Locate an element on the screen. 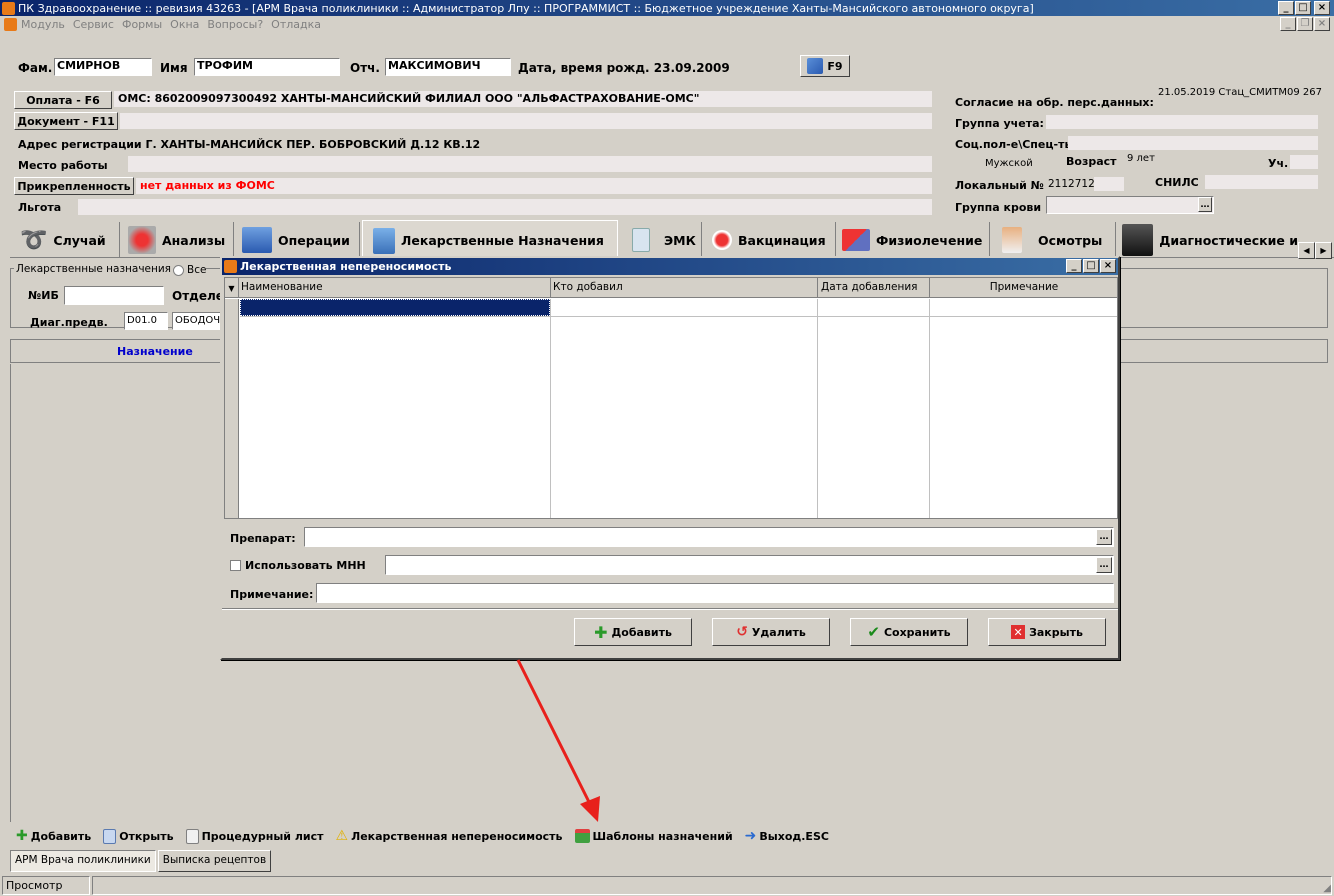 This screenshot has height=896, width=1334. maximize-button: □ is located at coordinates (1303, 8).